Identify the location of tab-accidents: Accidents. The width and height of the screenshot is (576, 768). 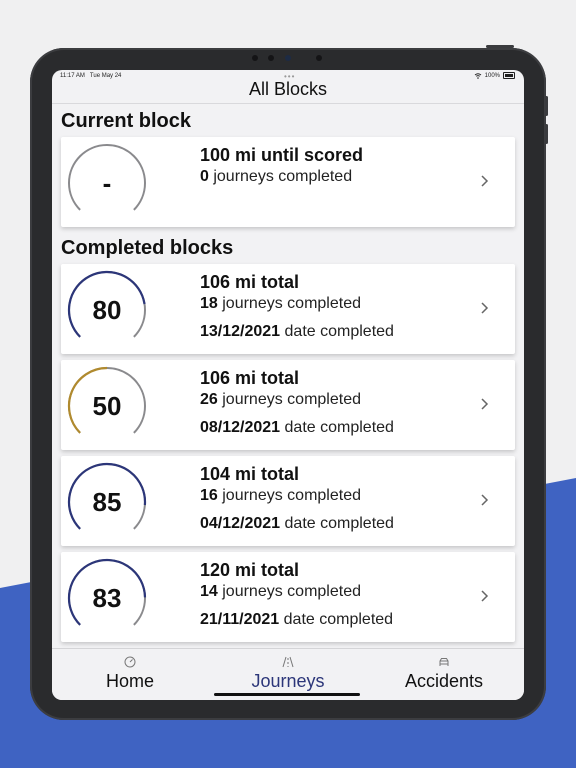
(444, 674).